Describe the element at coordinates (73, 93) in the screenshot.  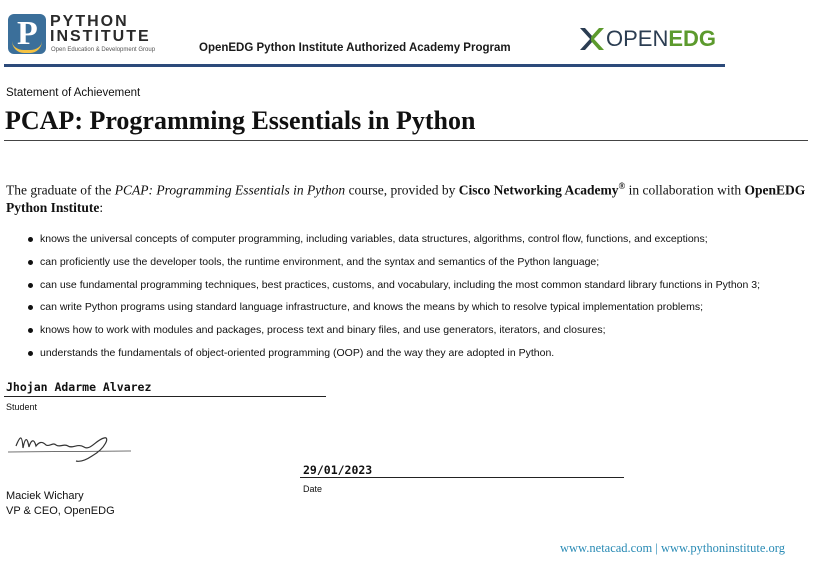
I see `statement-label: Statement of Achievement` at that location.